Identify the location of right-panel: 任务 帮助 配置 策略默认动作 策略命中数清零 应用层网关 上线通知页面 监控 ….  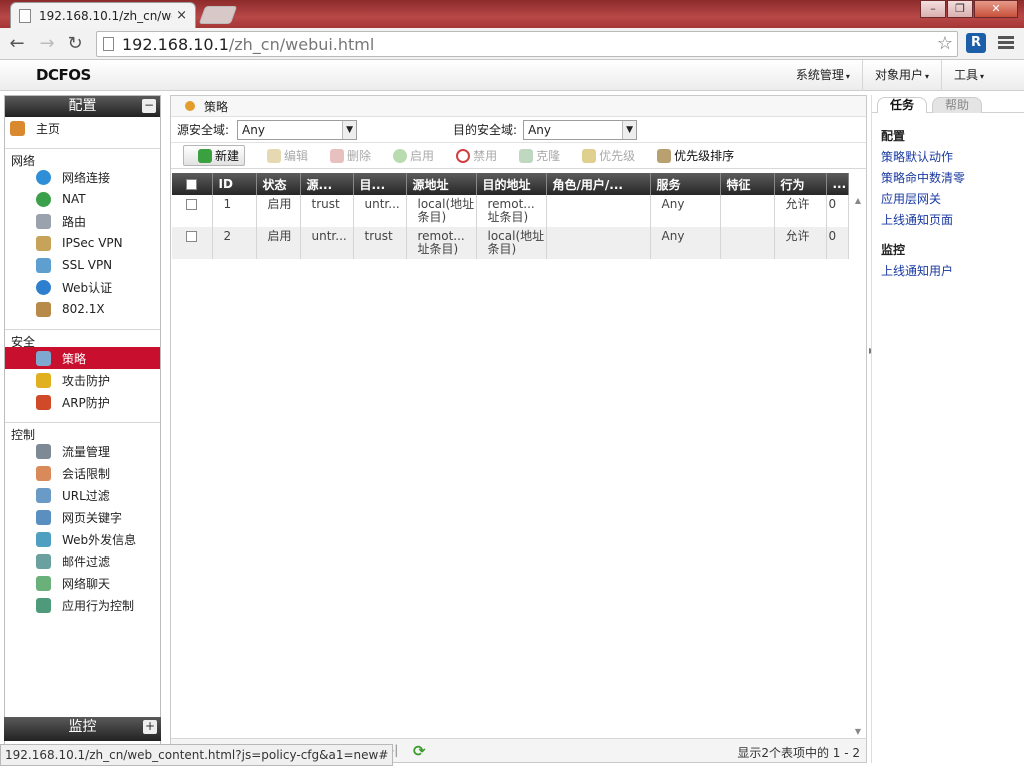
(947, 429).